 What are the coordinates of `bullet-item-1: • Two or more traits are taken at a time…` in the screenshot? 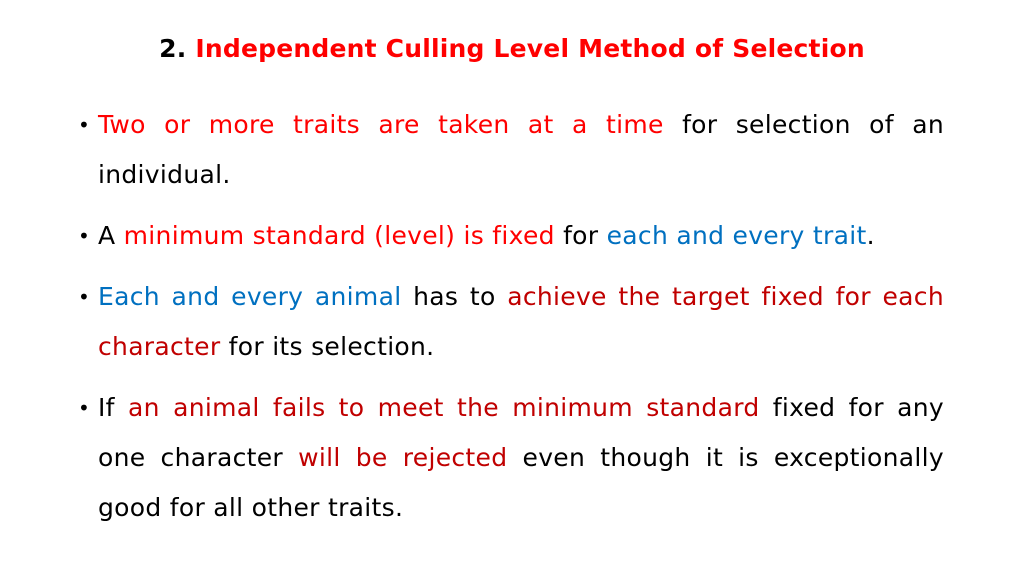 It's located at (509, 150).